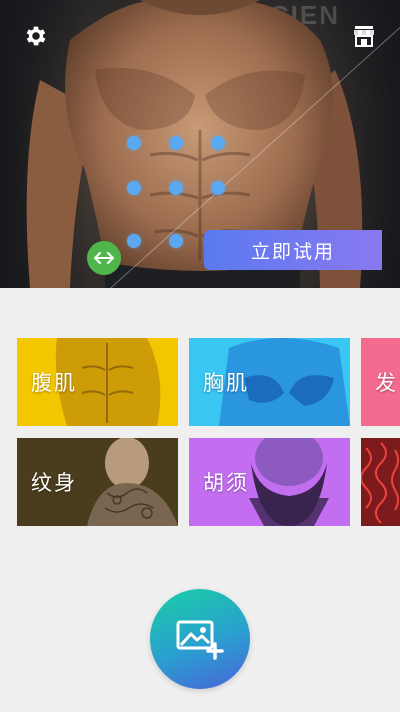 This screenshot has width=400, height=712. What do you see at coordinates (97, 382) in the screenshot?
I see `category-tile-abs: 腹肌` at bounding box center [97, 382].